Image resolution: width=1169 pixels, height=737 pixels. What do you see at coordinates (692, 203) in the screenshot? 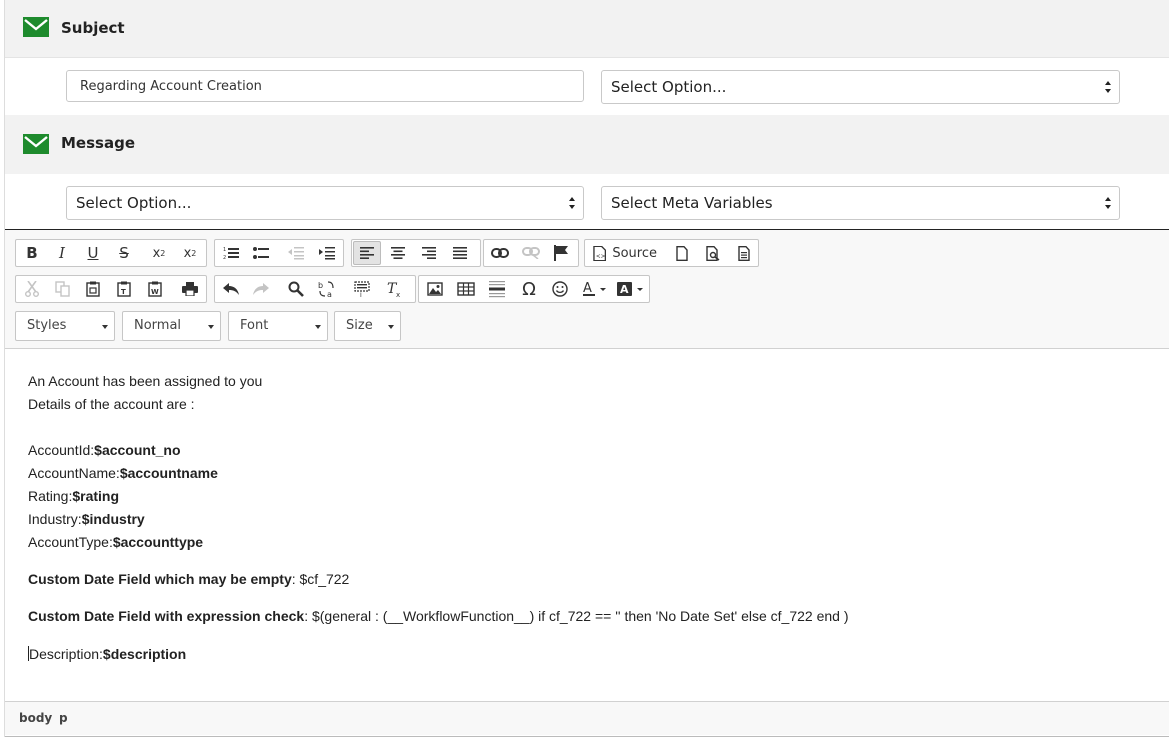
I see `meta-select-value: Select Meta Variables` at bounding box center [692, 203].